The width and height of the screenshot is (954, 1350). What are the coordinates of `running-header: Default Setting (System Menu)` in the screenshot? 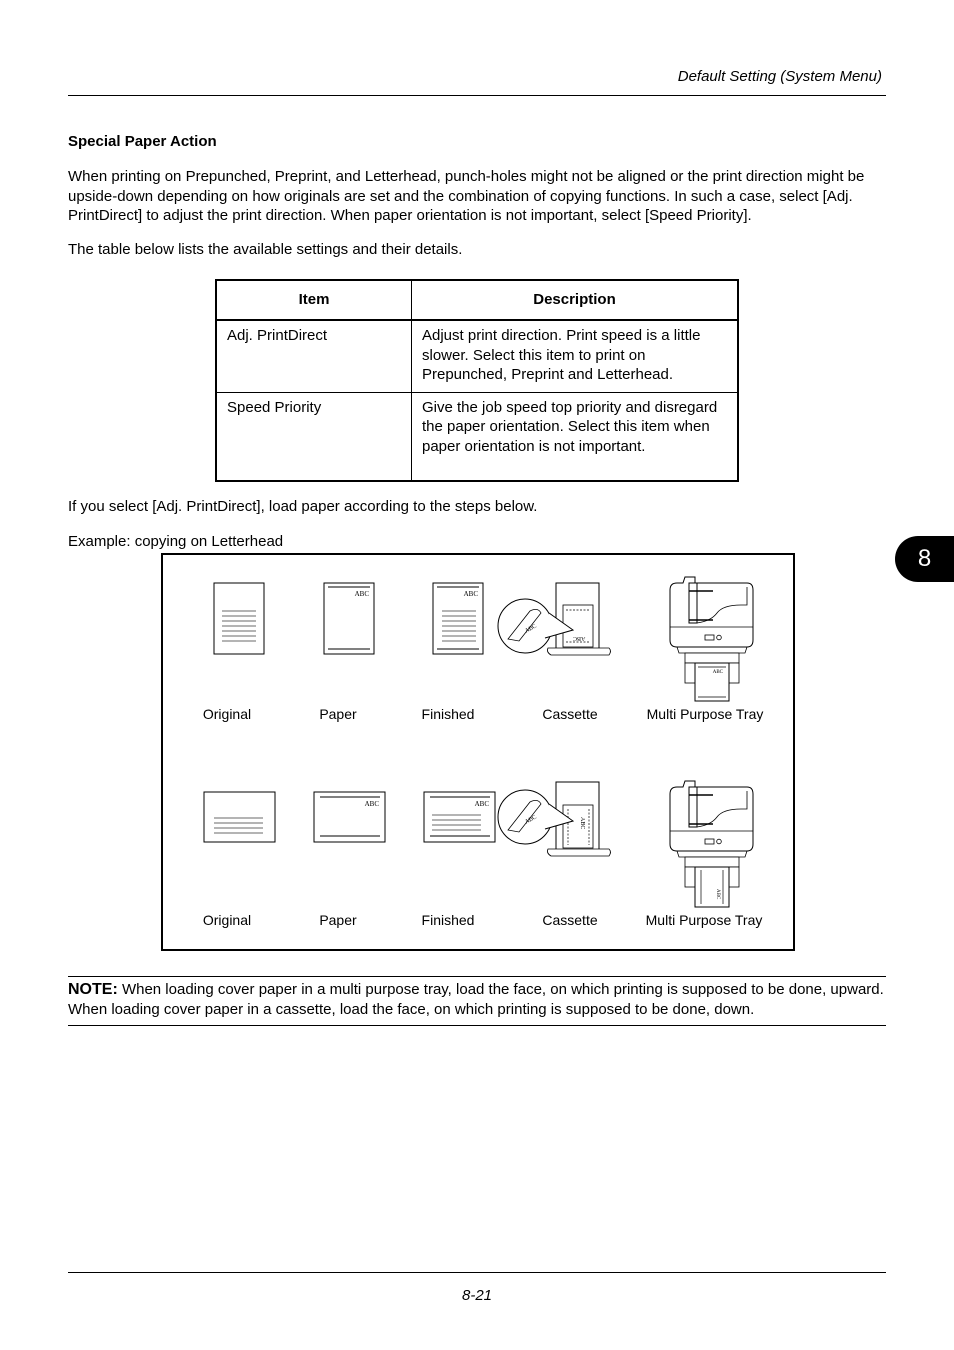 It's located at (779, 76).